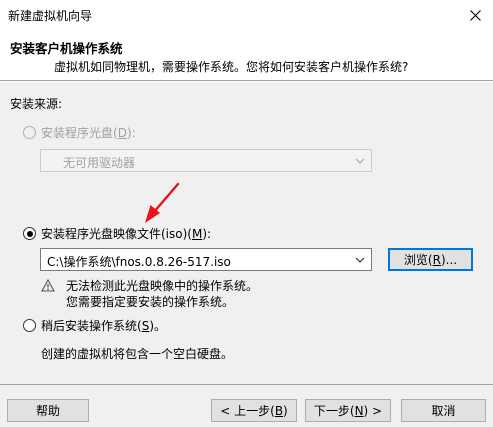 The image size is (493, 427). What do you see at coordinates (137, 354) in the screenshot?
I see `later-description: 创建的虚拟机将包含一个空白硬盘。` at bounding box center [137, 354].